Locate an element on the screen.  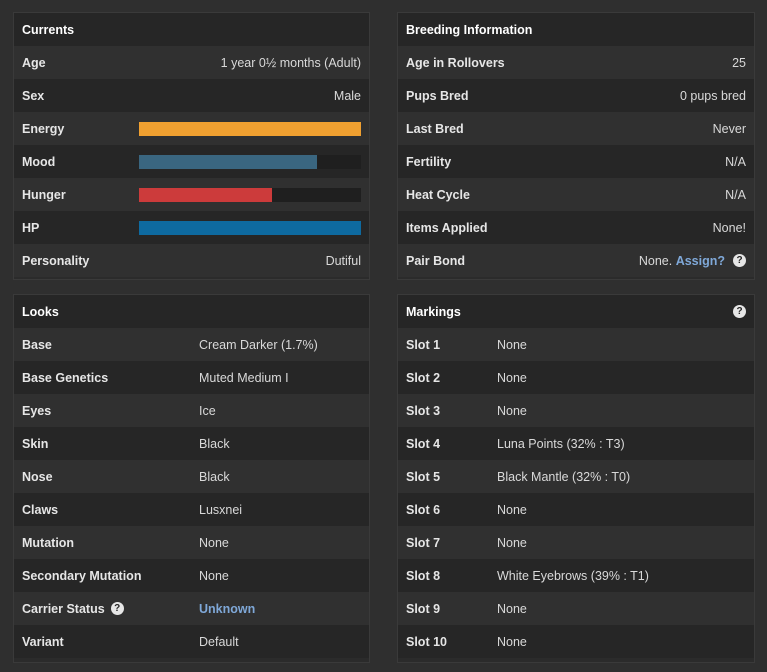
sex-row: Sex Male is located at coordinates (191, 95).